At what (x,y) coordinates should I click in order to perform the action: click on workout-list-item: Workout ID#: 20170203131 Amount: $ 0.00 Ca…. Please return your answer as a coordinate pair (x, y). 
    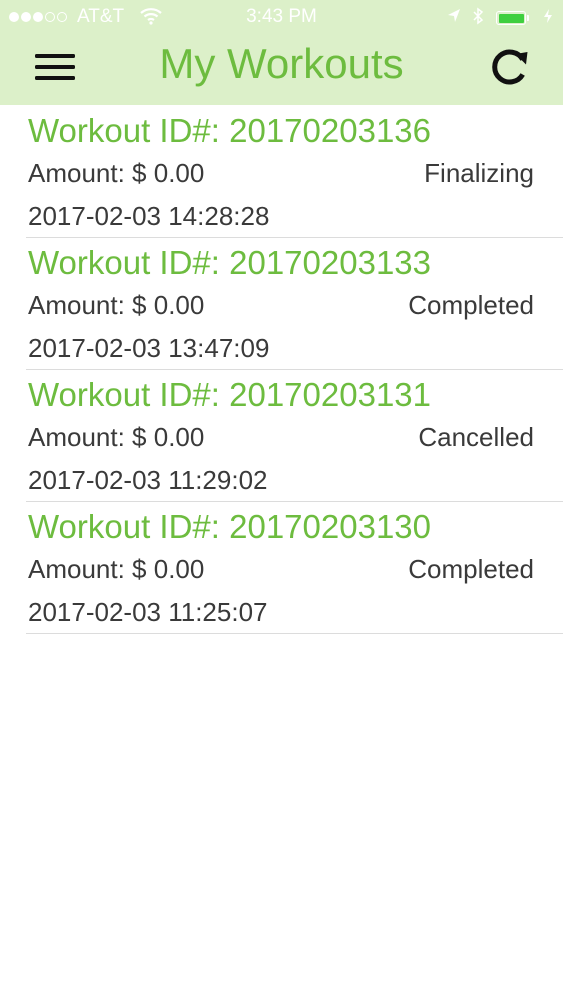
    Looking at the image, I should click on (294, 436).